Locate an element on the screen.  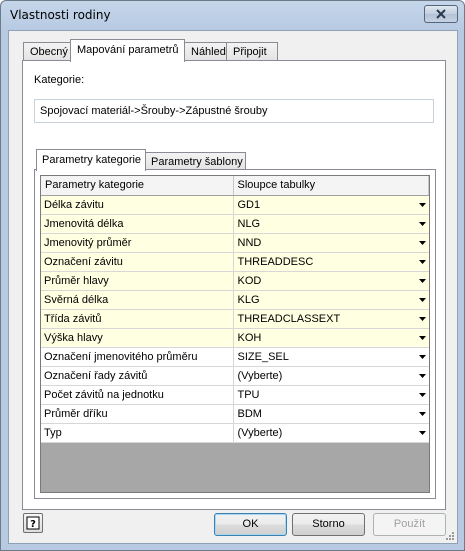
column-select: SIZE_SEL is located at coordinates (331, 357).